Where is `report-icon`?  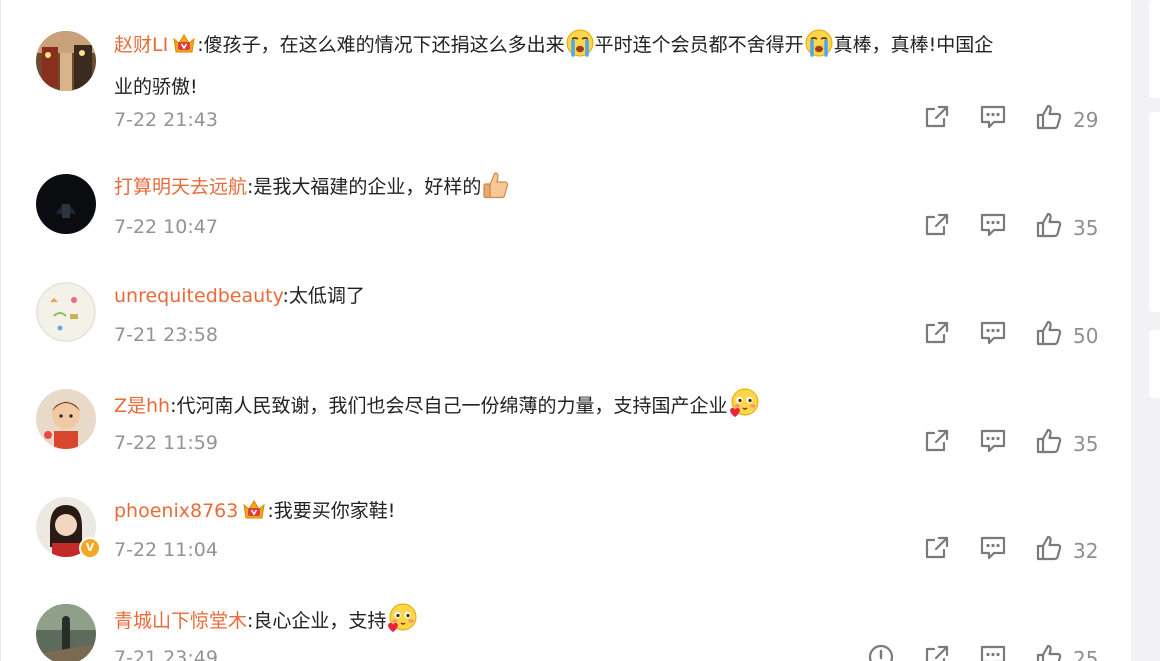
report-icon is located at coordinates (881, 652).